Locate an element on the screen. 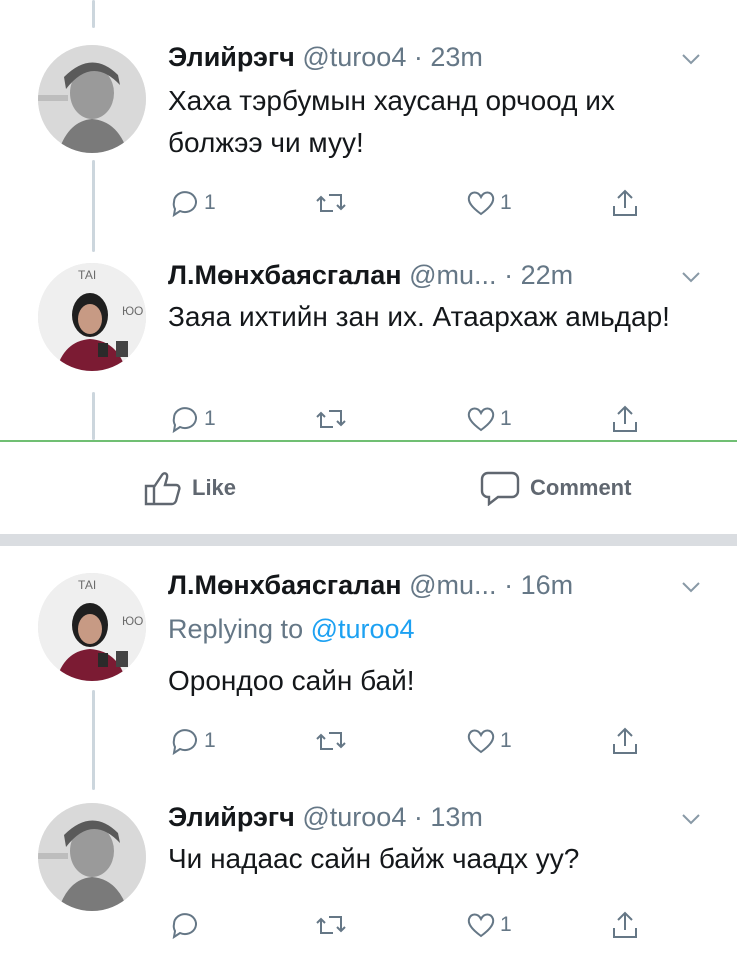 Image resolution: width=737 pixels, height=960 pixels. tweet-actions: 1 is located at coordinates (420, 925).